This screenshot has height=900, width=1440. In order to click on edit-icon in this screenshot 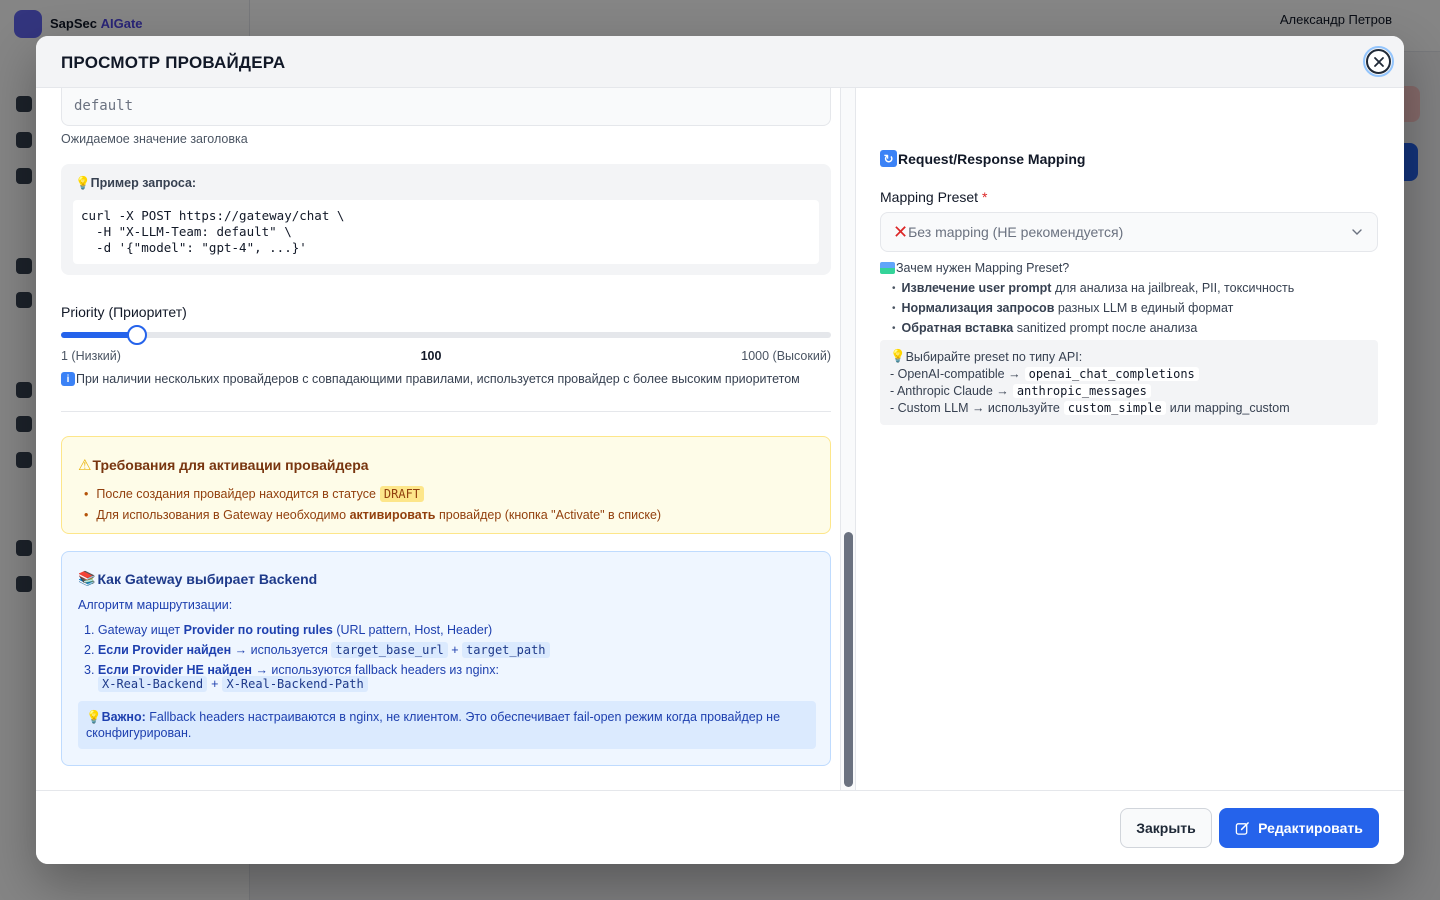, I will do `click(1242, 828)`.